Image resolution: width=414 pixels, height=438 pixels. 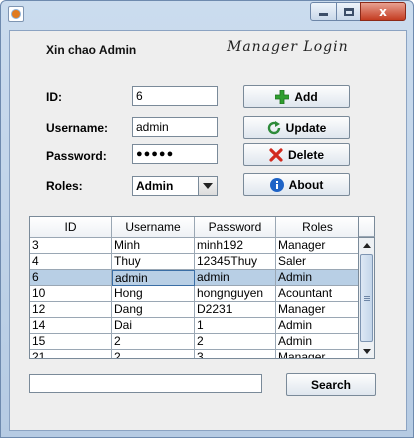 What do you see at coordinates (145, 383) in the screenshot?
I see `search-input` at bounding box center [145, 383].